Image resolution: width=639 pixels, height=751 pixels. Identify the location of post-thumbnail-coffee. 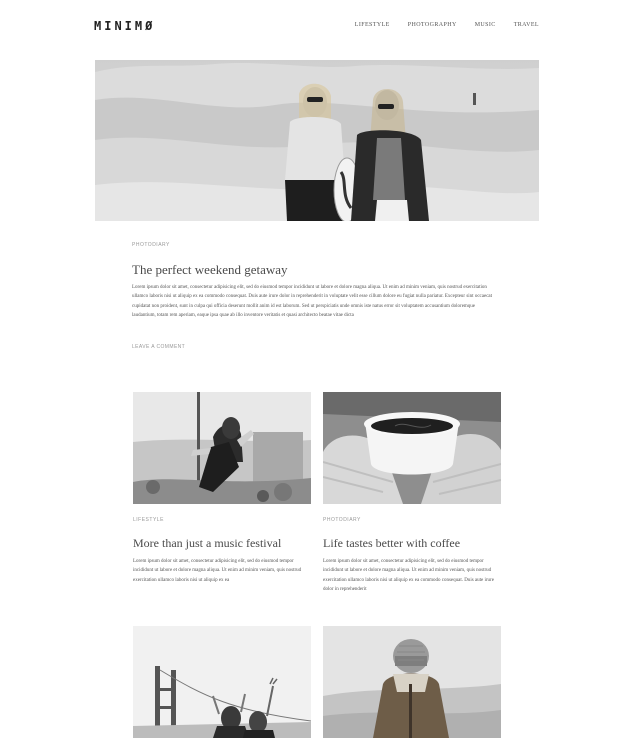
(412, 448).